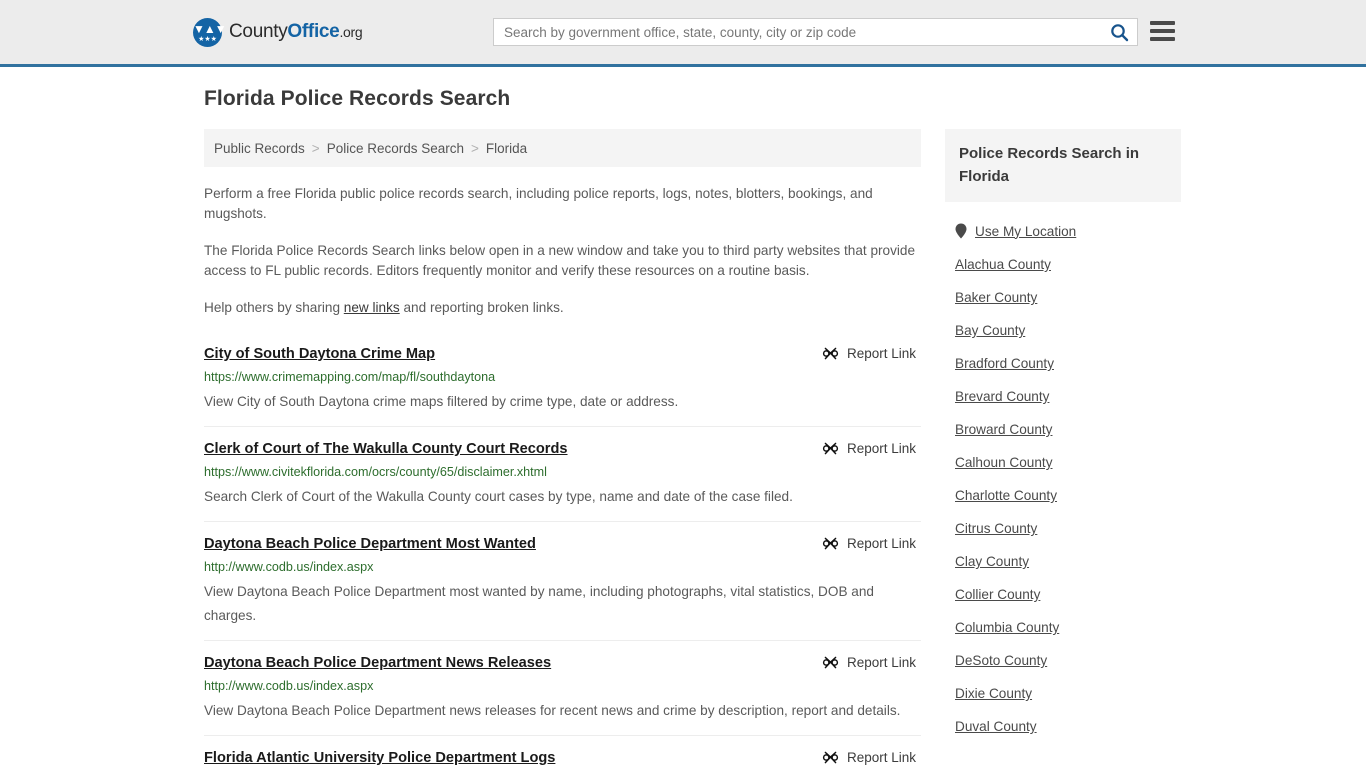  What do you see at coordinates (1063, 363) in the screenshot?
I see `sidebar-item-bradford-county: Bradford County` at bounding box center [1063, 363].